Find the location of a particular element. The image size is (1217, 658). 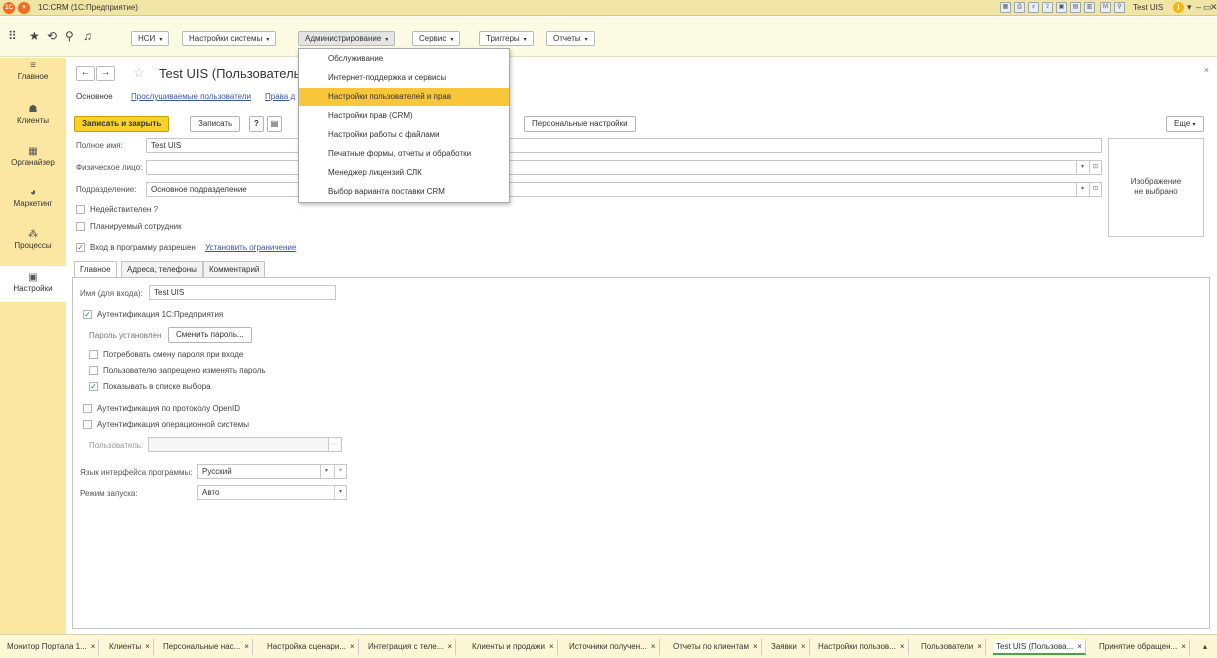

sidebar-item-main: ≡ Главное is located at coordinates (33, 78).